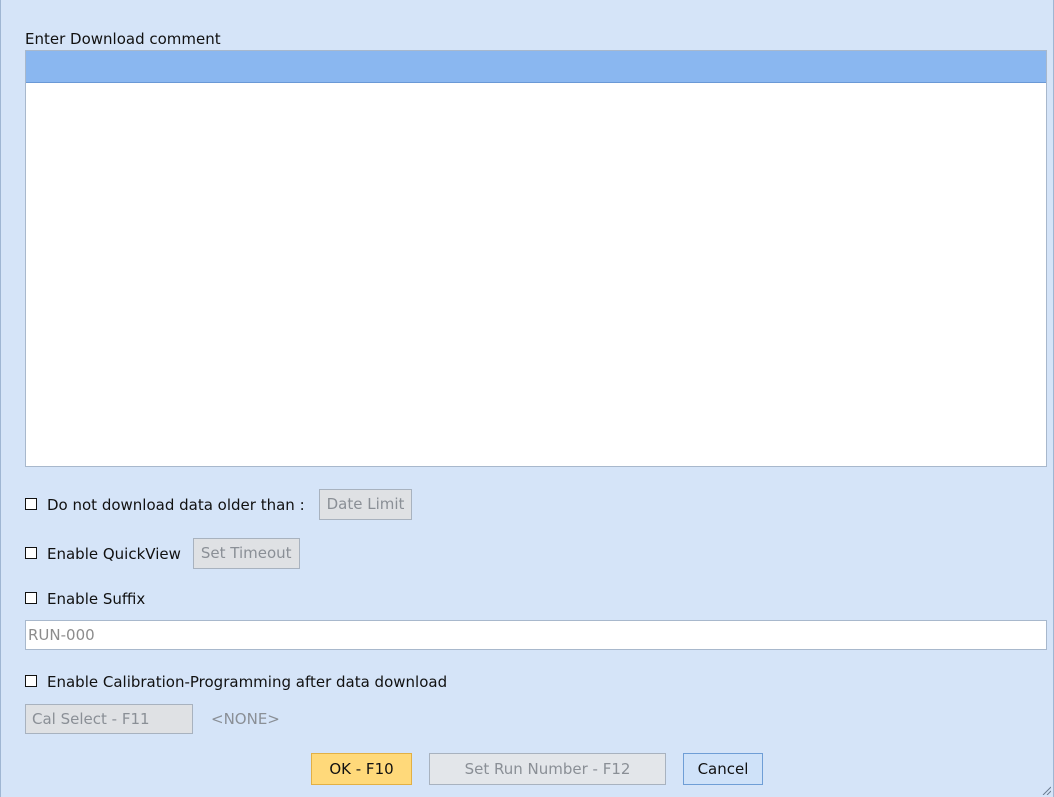 The width and height of the screenshot is (1054, 797). Describe the element at coordinates (246, 553) in the screenshot. I see `set-timeout-button: Set Timeout` at that location.